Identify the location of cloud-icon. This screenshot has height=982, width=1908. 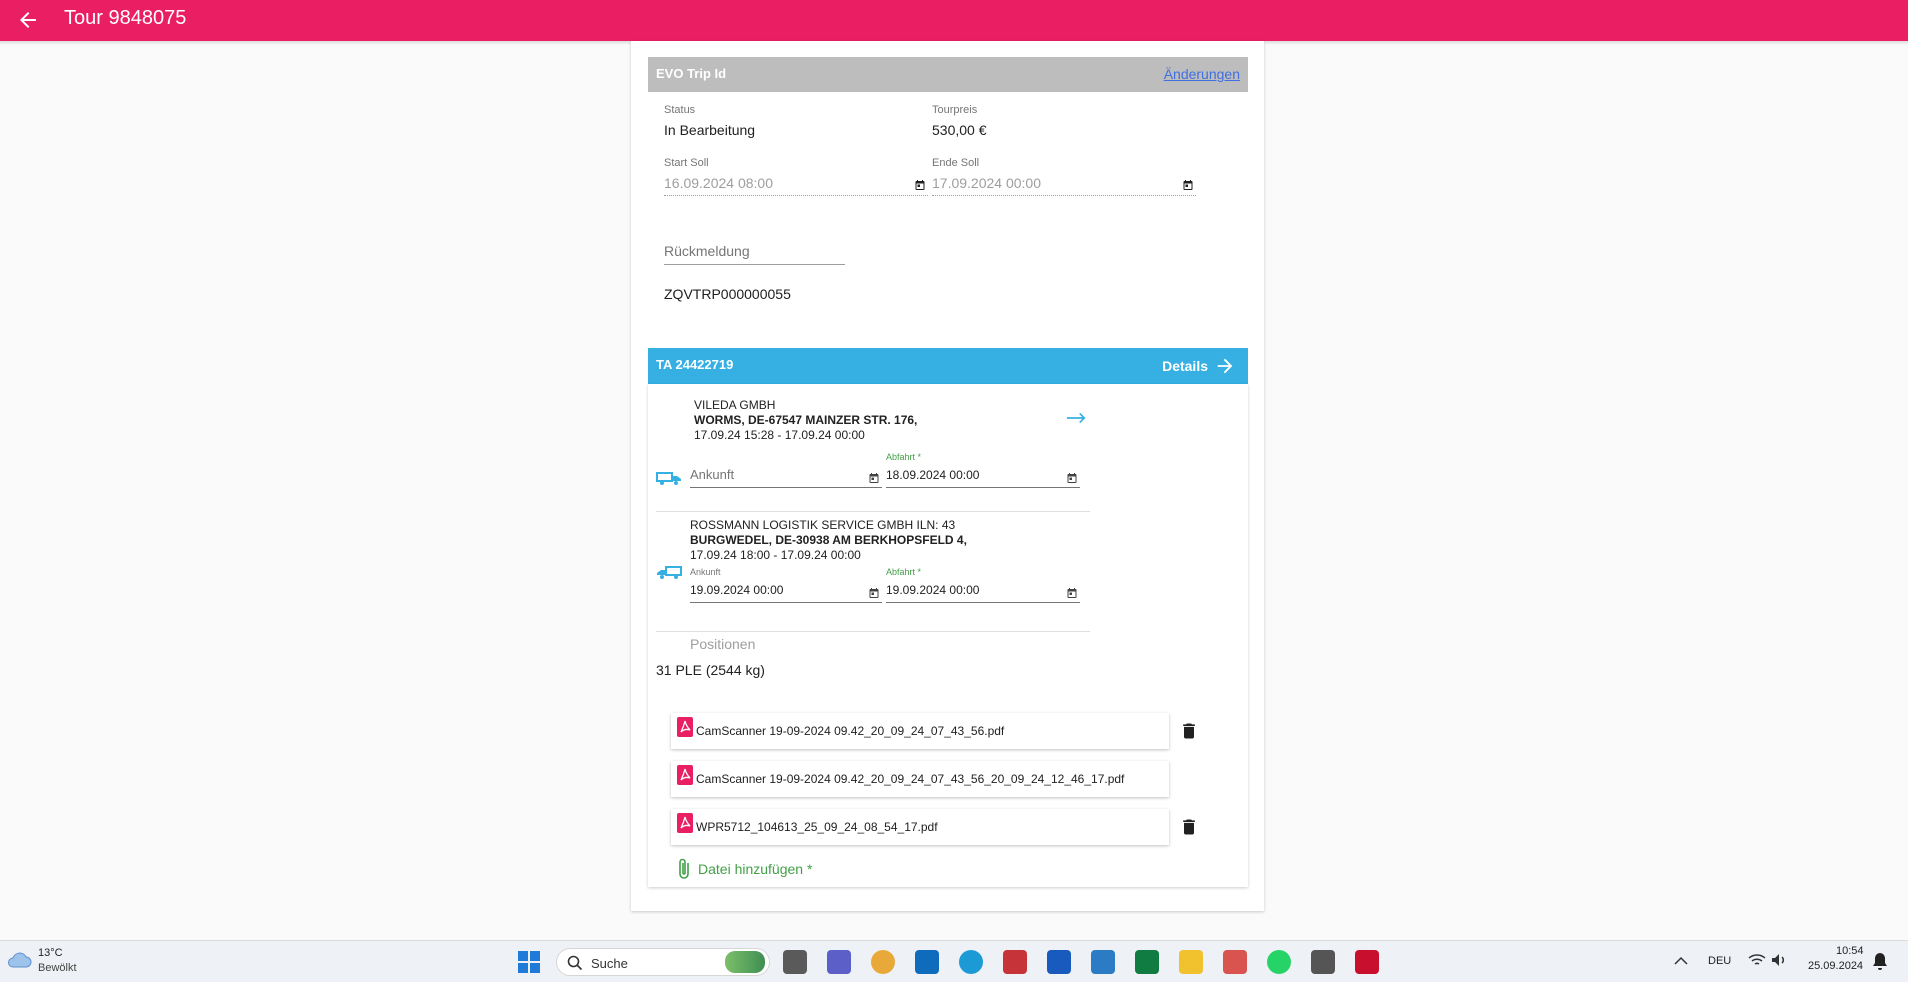
(20, 960).